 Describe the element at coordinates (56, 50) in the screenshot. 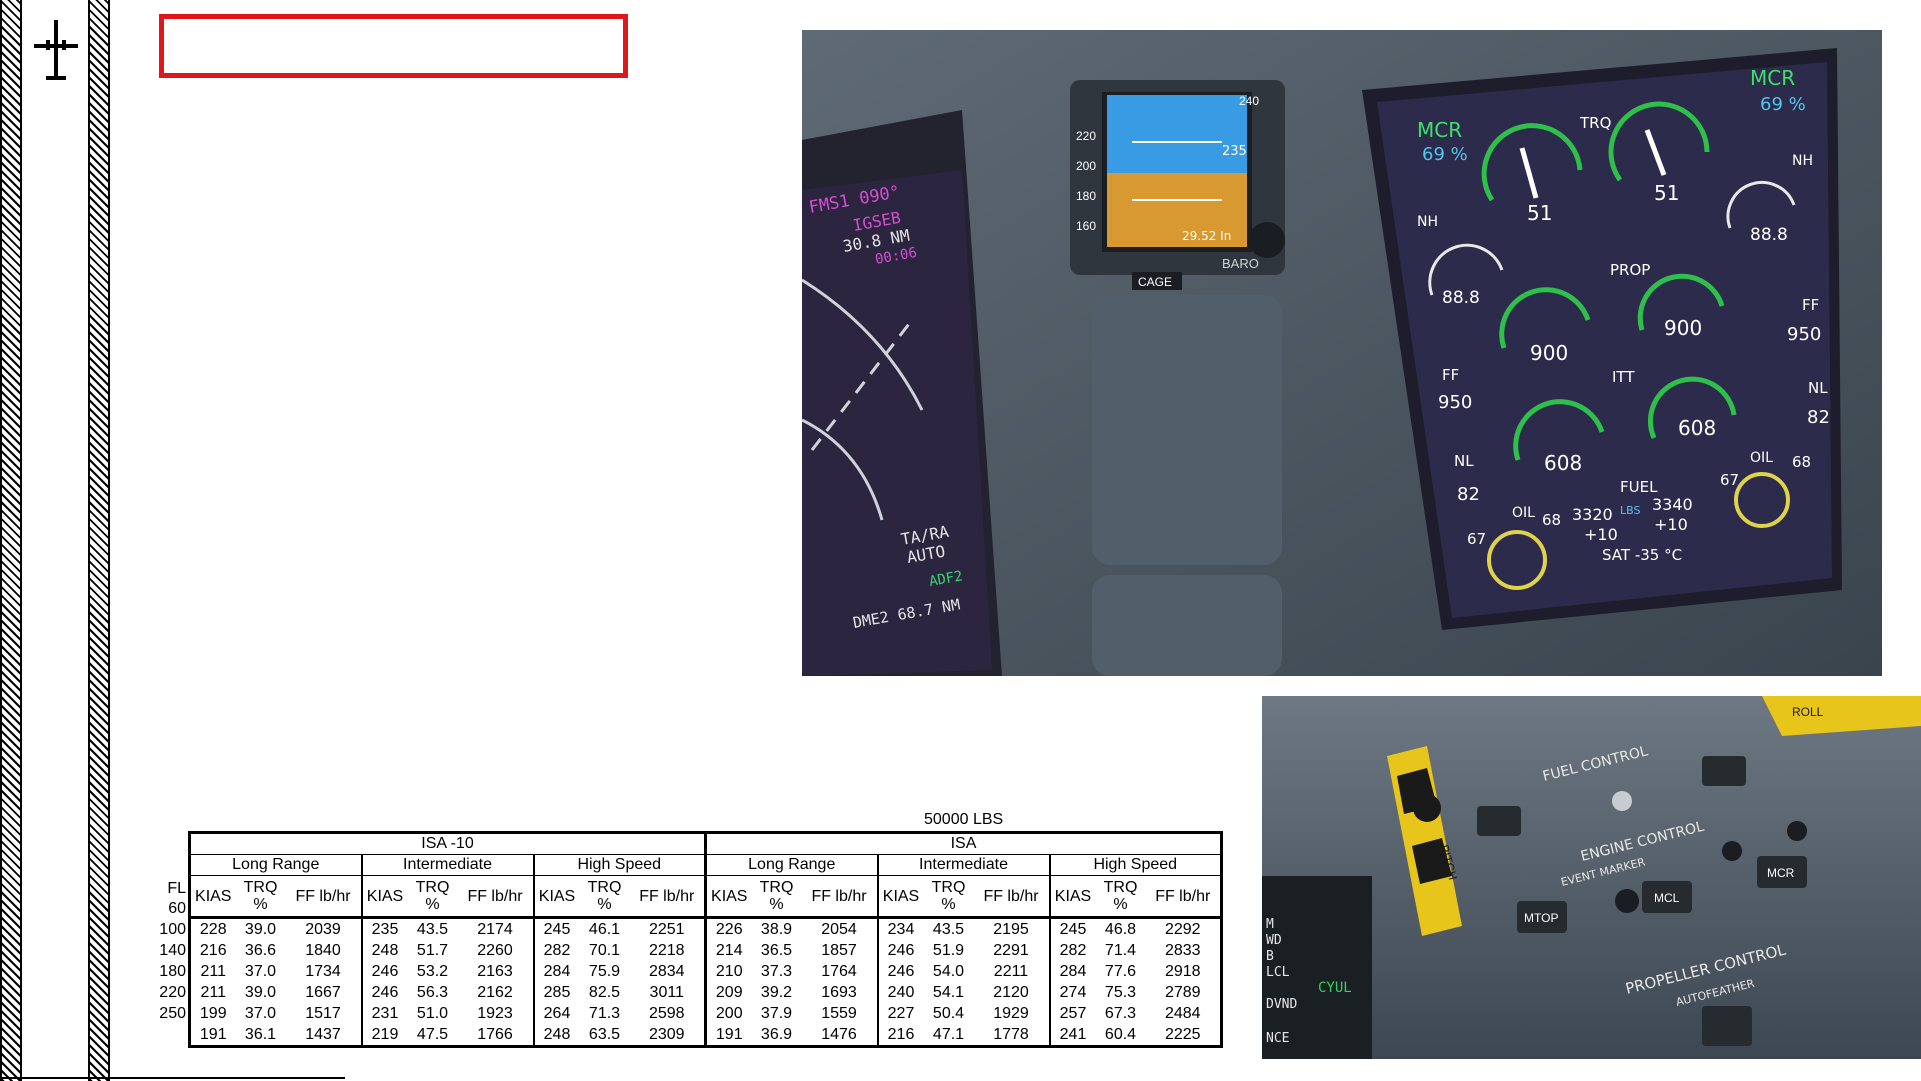

I see `airplane-logo-icon` at that location.